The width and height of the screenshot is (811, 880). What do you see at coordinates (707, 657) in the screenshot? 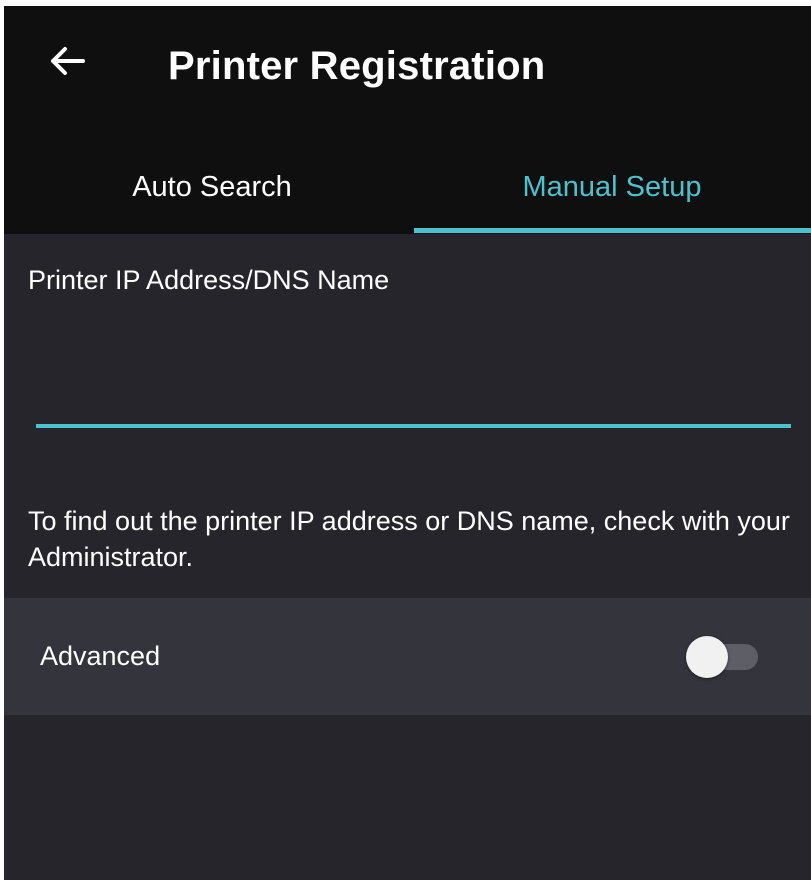
I see `toggle-thumb` at bounding box center [707, 657].